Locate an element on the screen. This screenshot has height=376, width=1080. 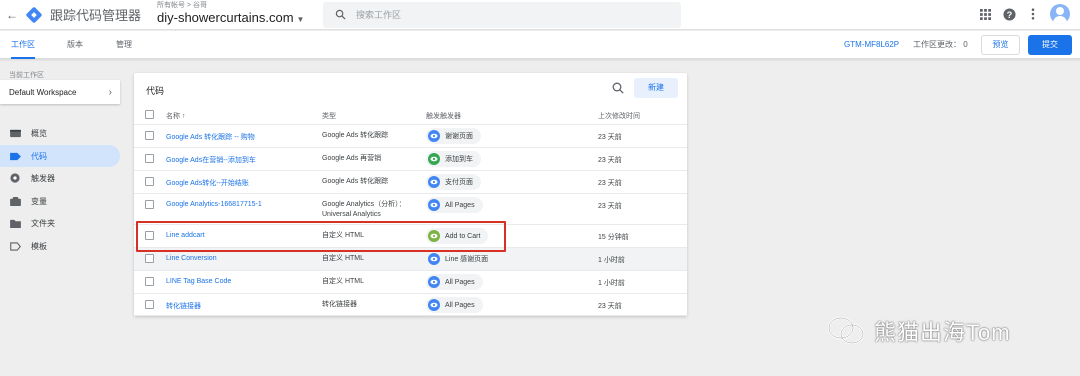
sidebar-item-overview: 概览 is located at coordinates (60, 133).